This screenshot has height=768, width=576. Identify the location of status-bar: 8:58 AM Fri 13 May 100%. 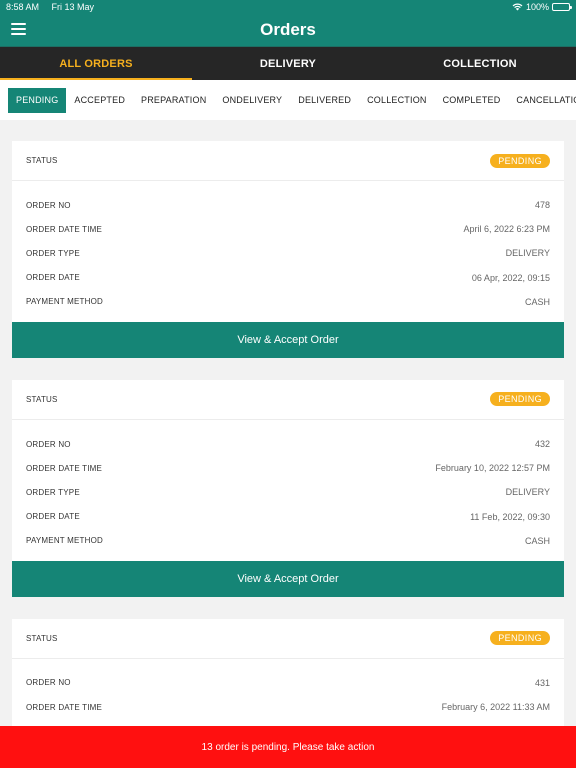
(288, 7).